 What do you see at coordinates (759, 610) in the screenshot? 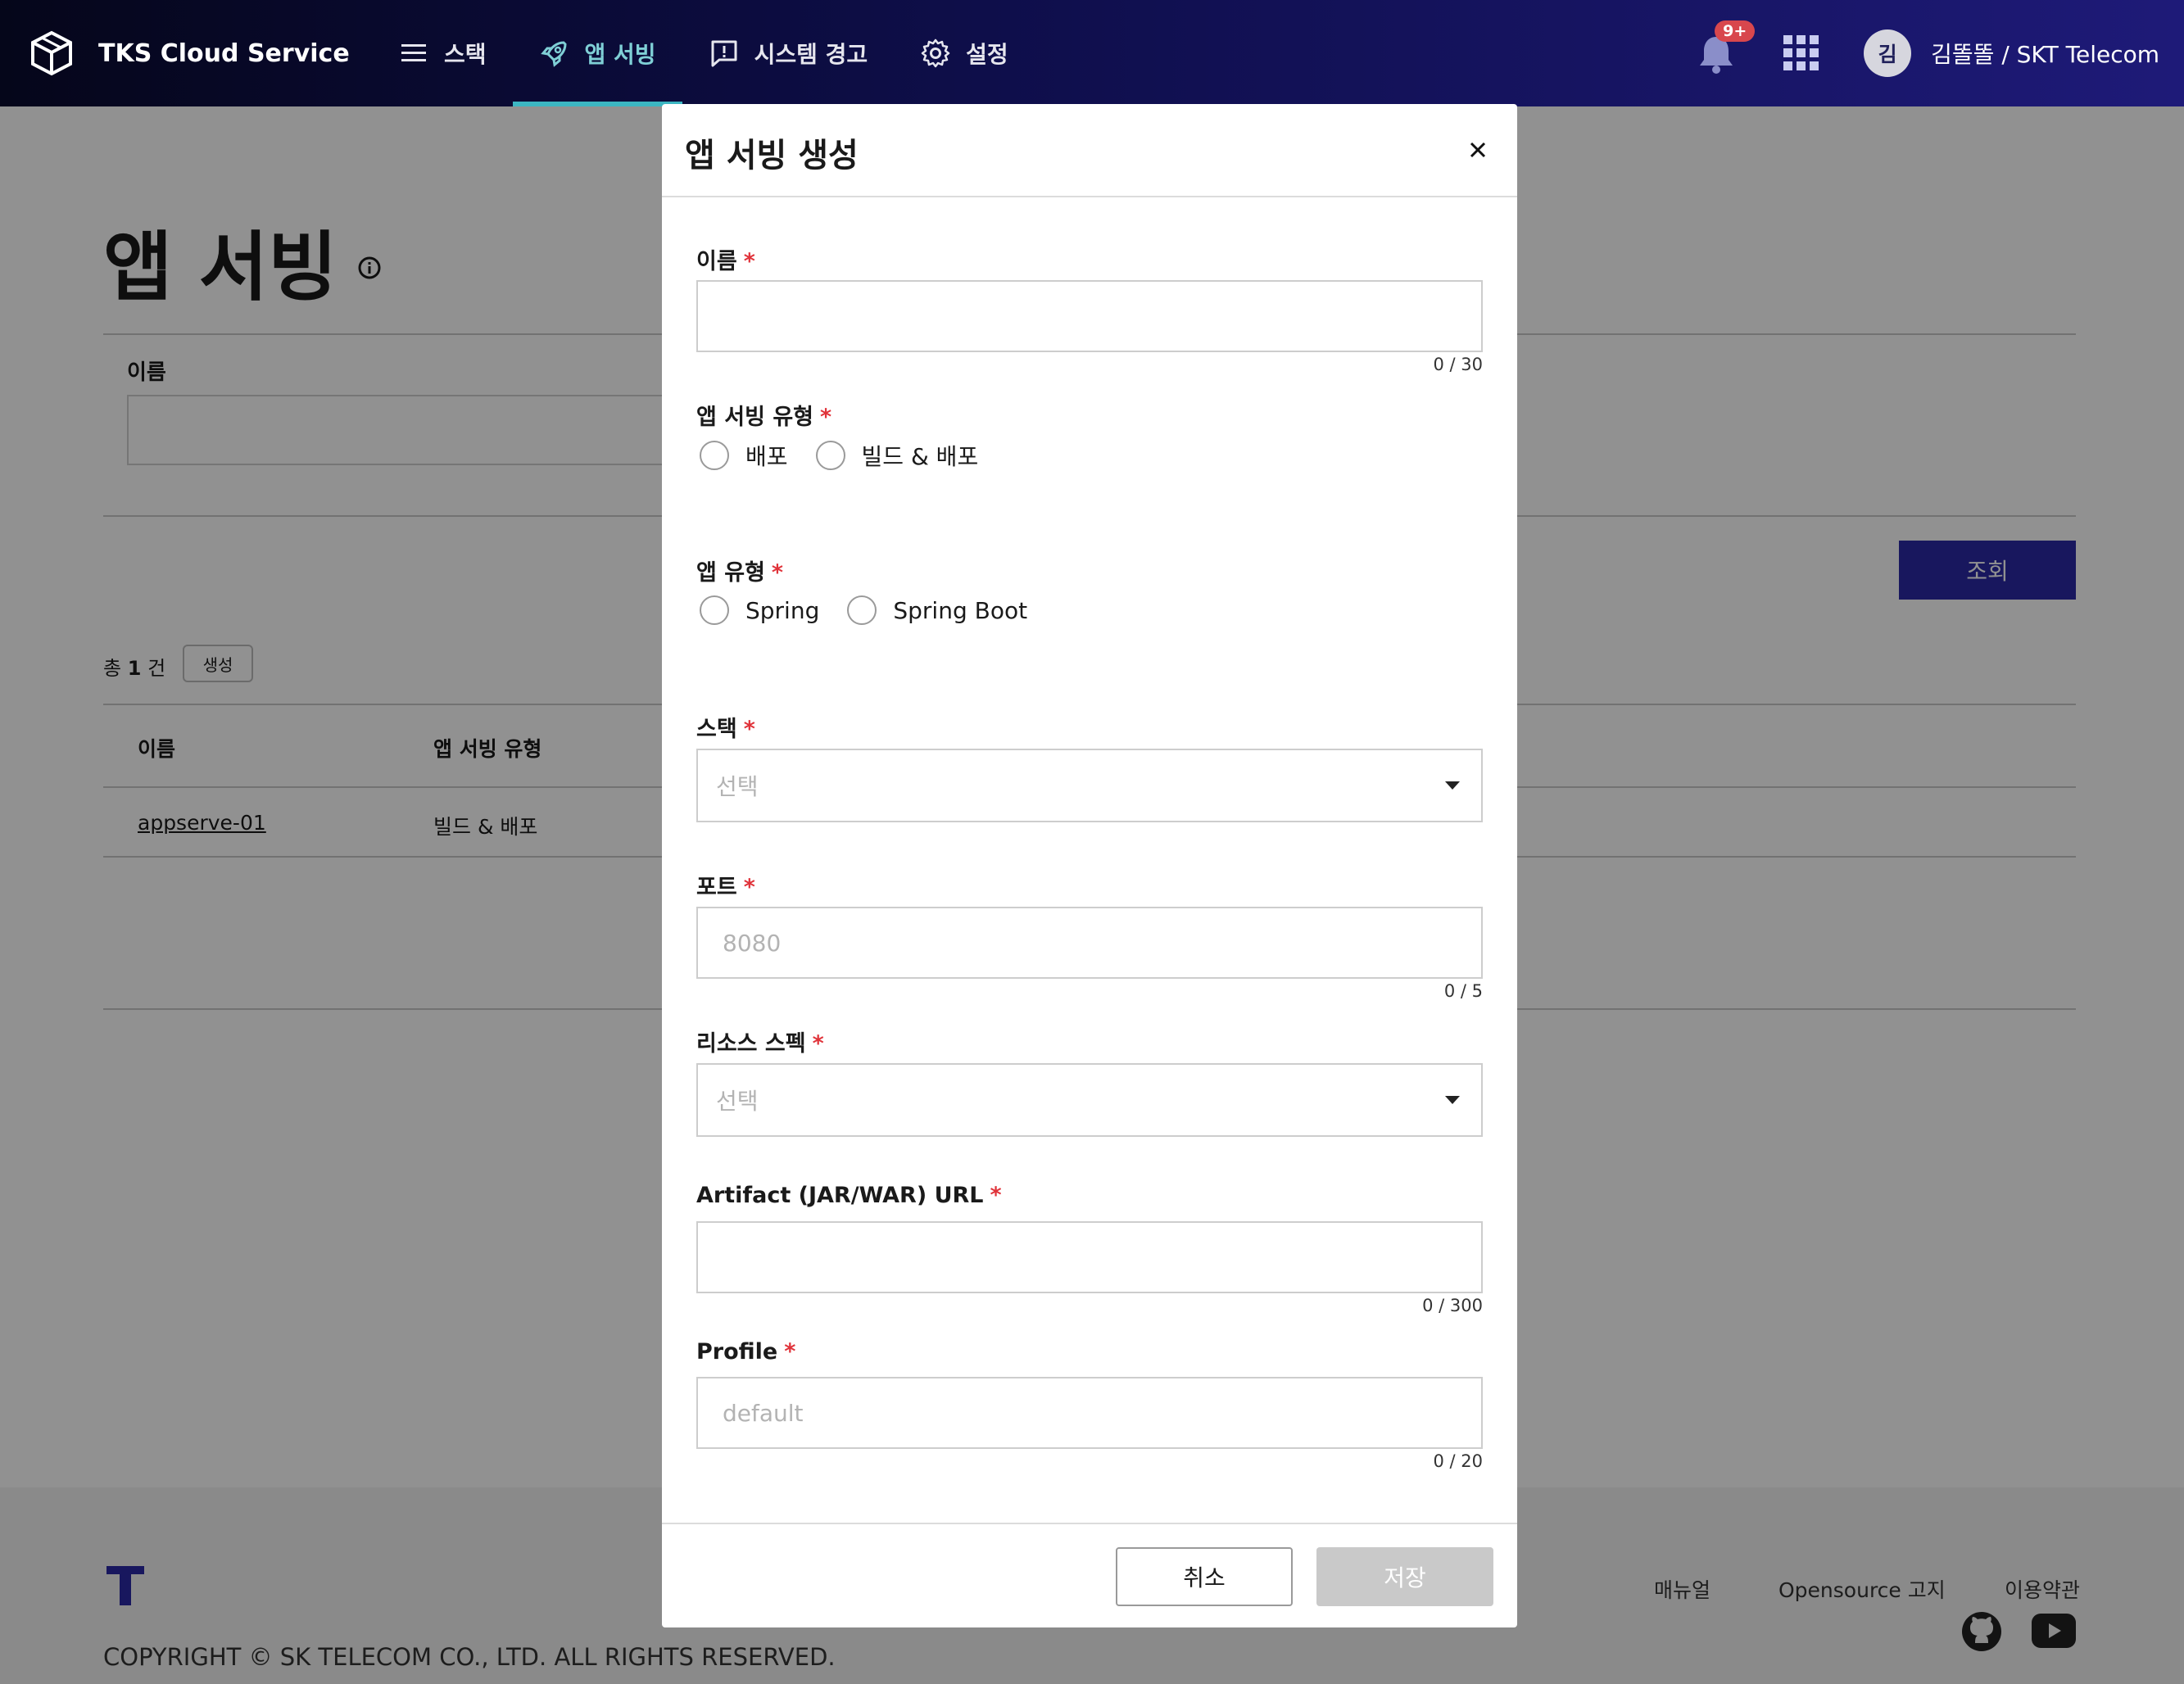
I see `radio-spring: Spring` at bounding box center [759, 610].